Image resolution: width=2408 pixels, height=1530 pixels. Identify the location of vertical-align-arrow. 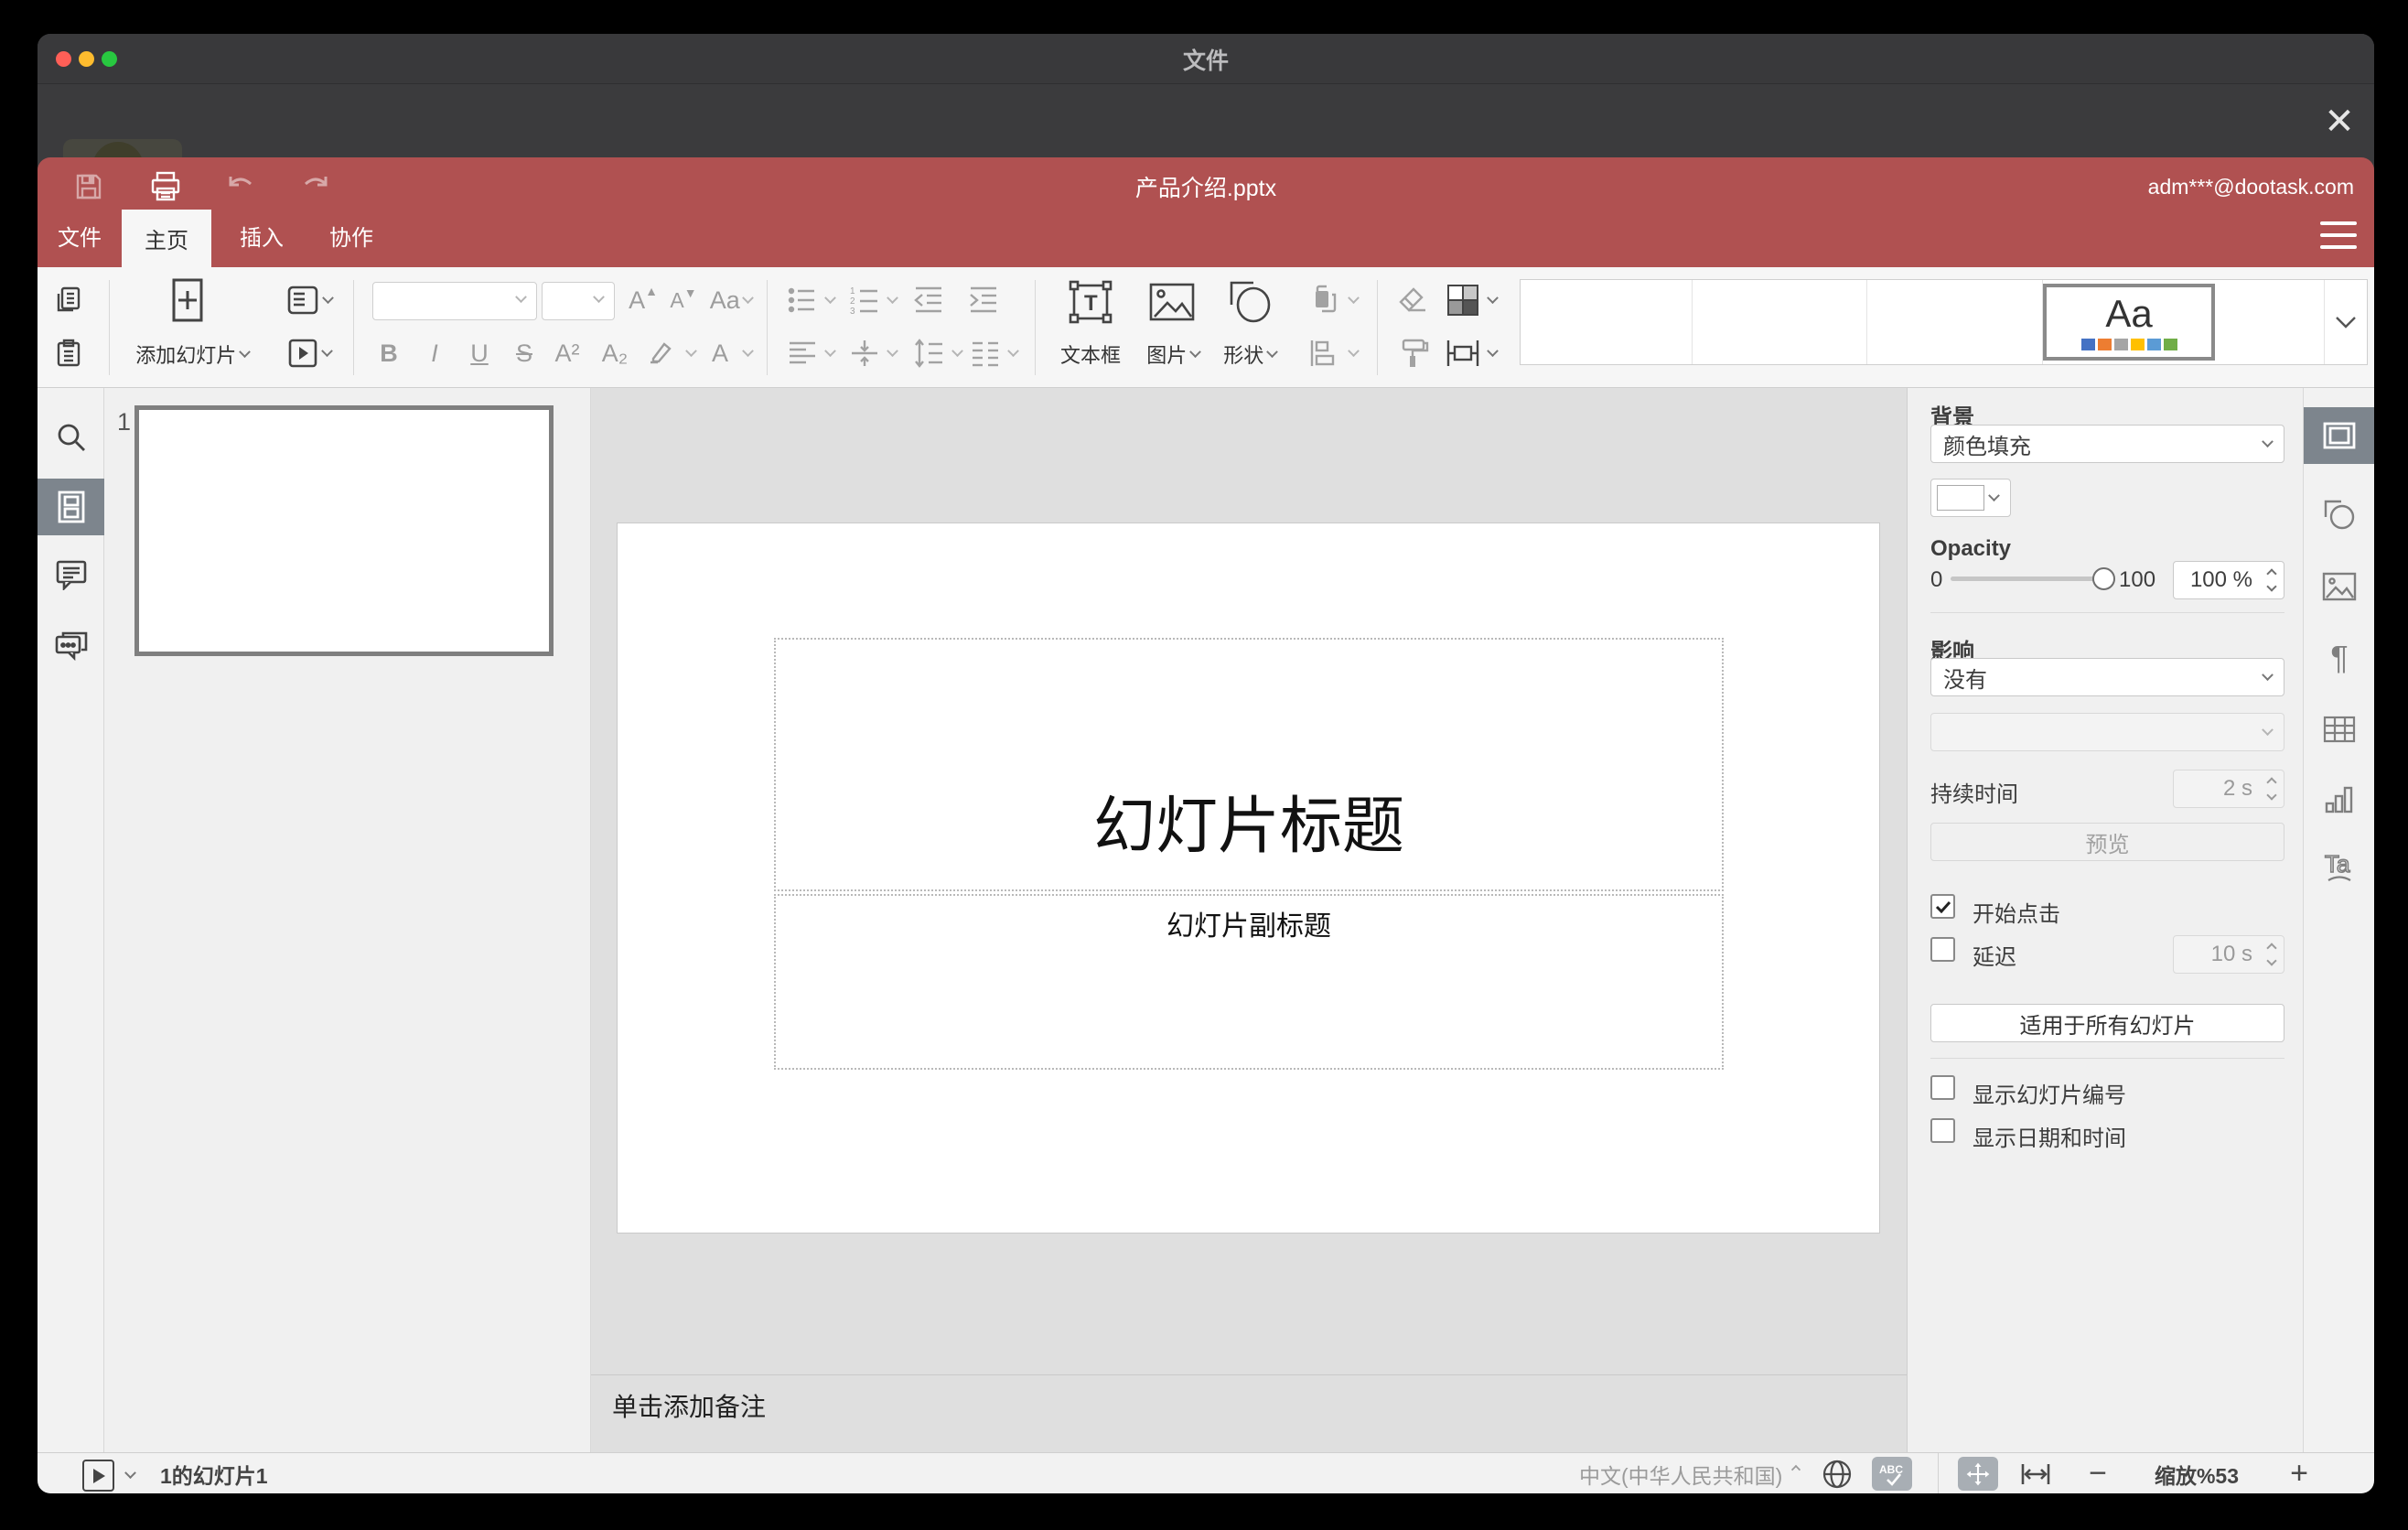
(892, 353).